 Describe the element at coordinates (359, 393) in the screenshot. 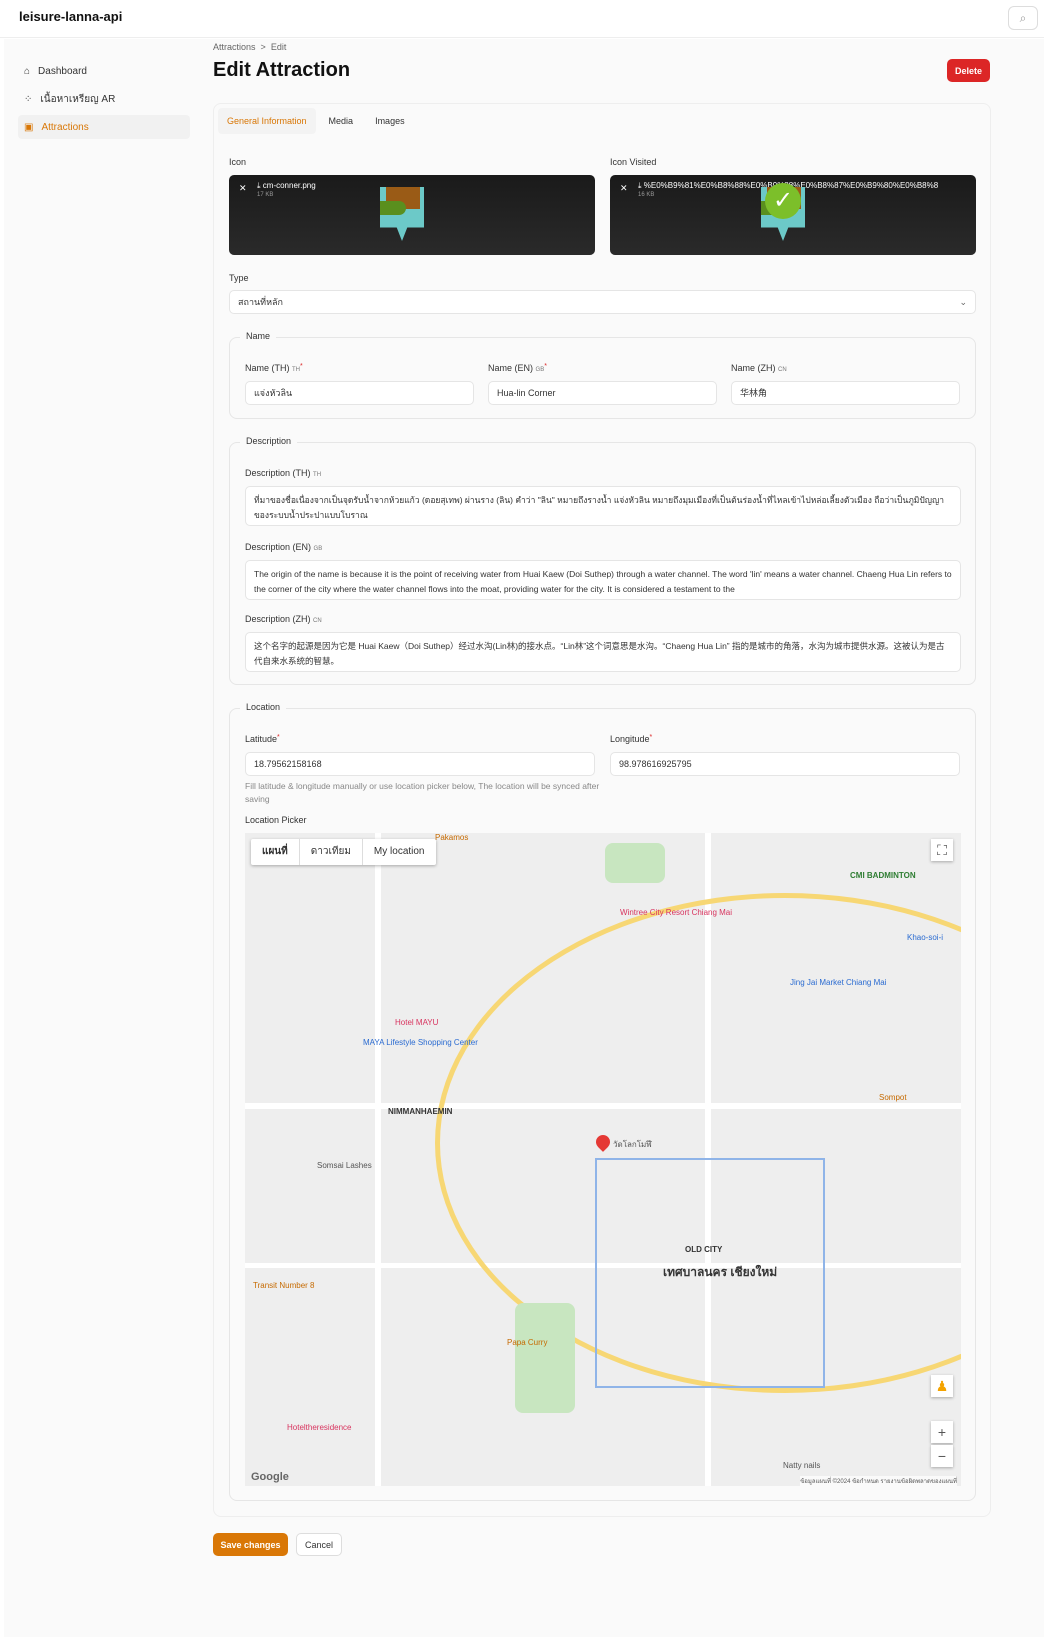

I see `name-th-input: แจ่งหัวลิน` at that location.